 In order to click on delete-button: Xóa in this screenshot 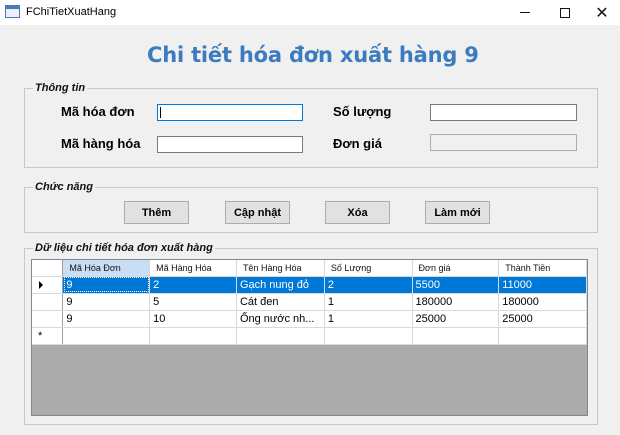, I will do `click(357, 212)`.